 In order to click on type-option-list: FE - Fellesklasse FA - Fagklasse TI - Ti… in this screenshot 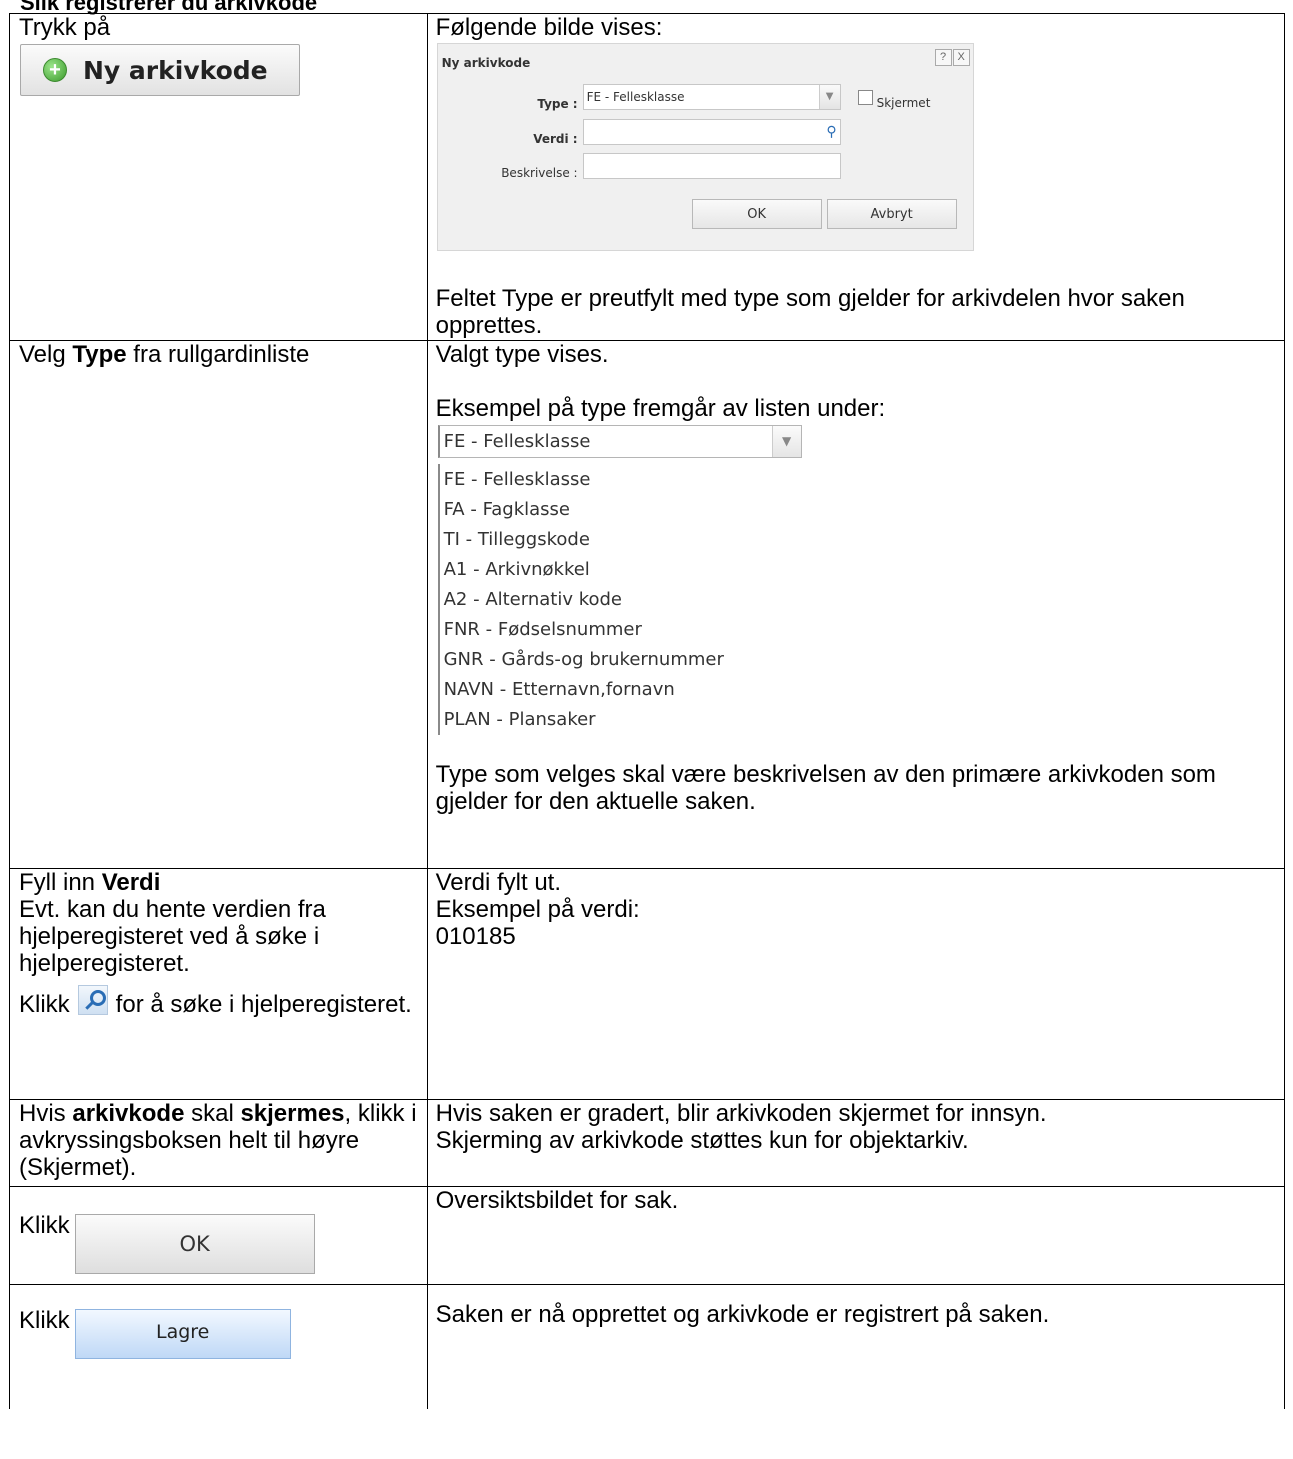, I will do `click(590, 599)`.